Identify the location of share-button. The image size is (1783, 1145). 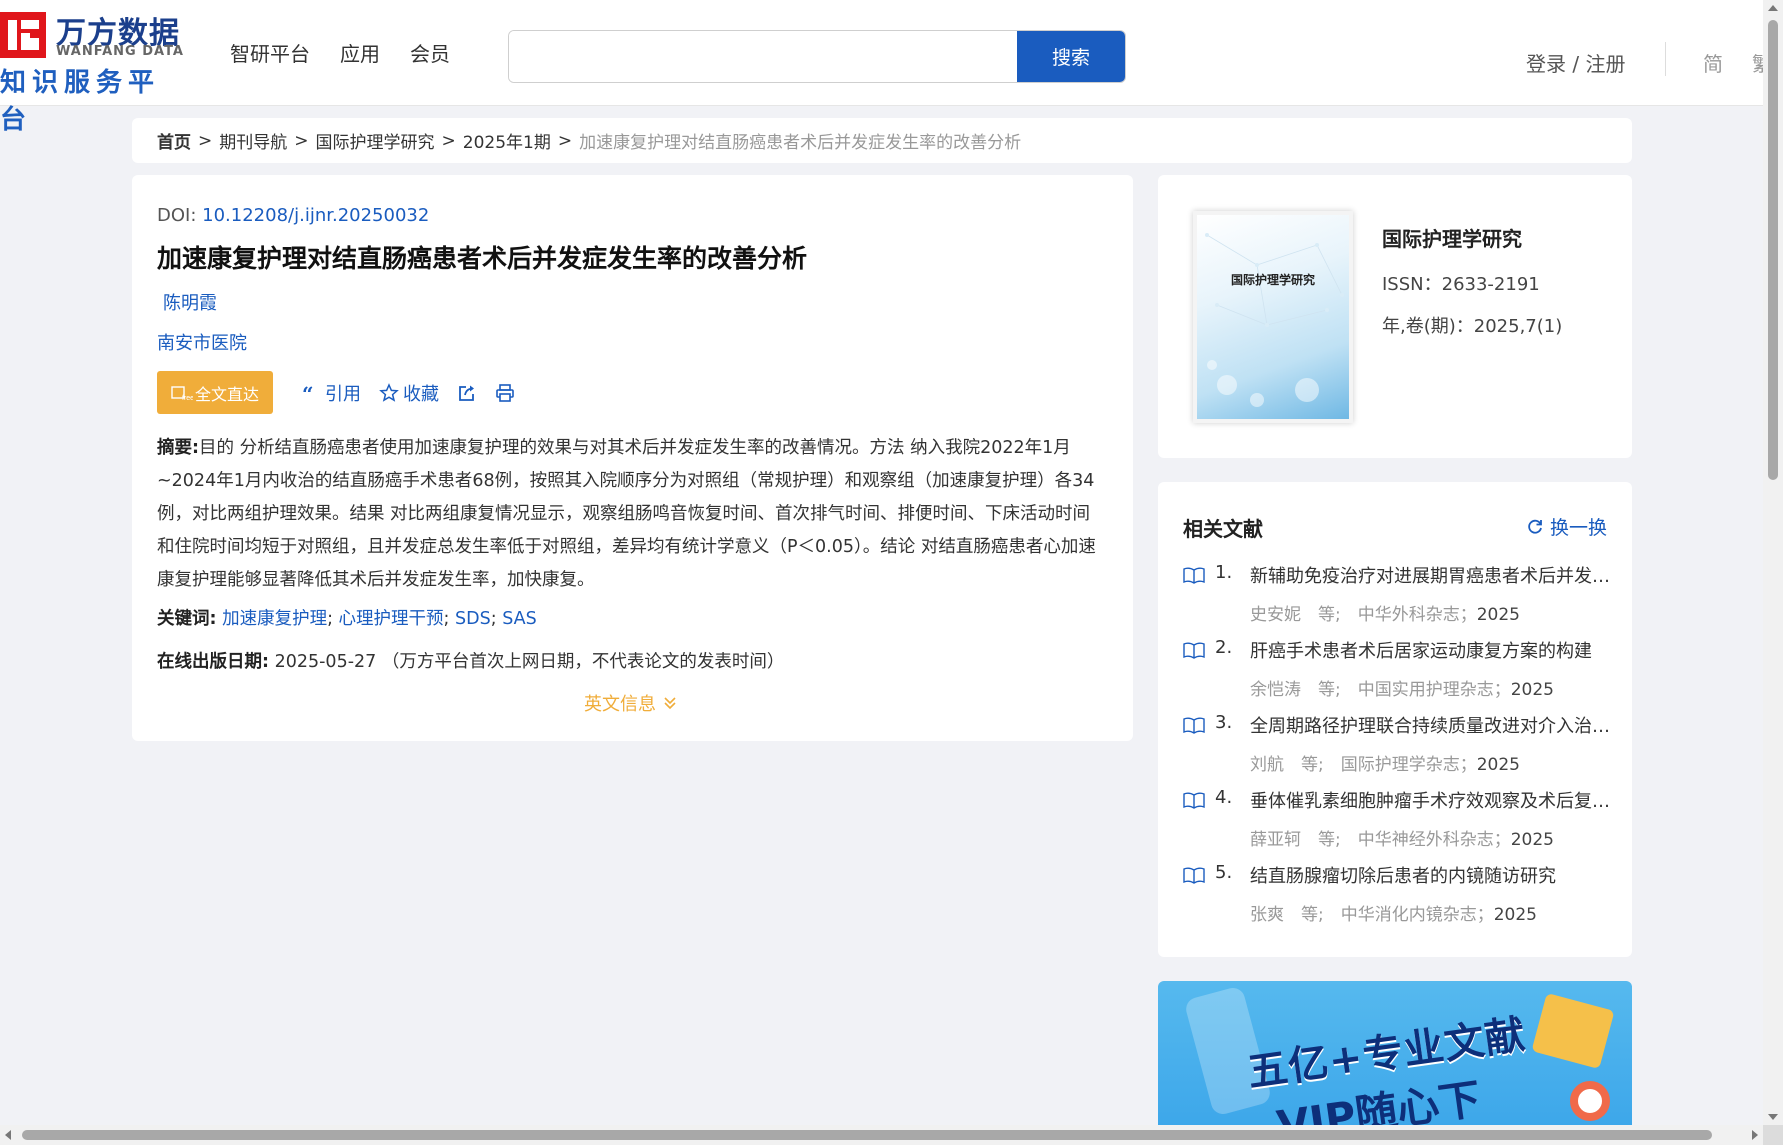
(467, 393).